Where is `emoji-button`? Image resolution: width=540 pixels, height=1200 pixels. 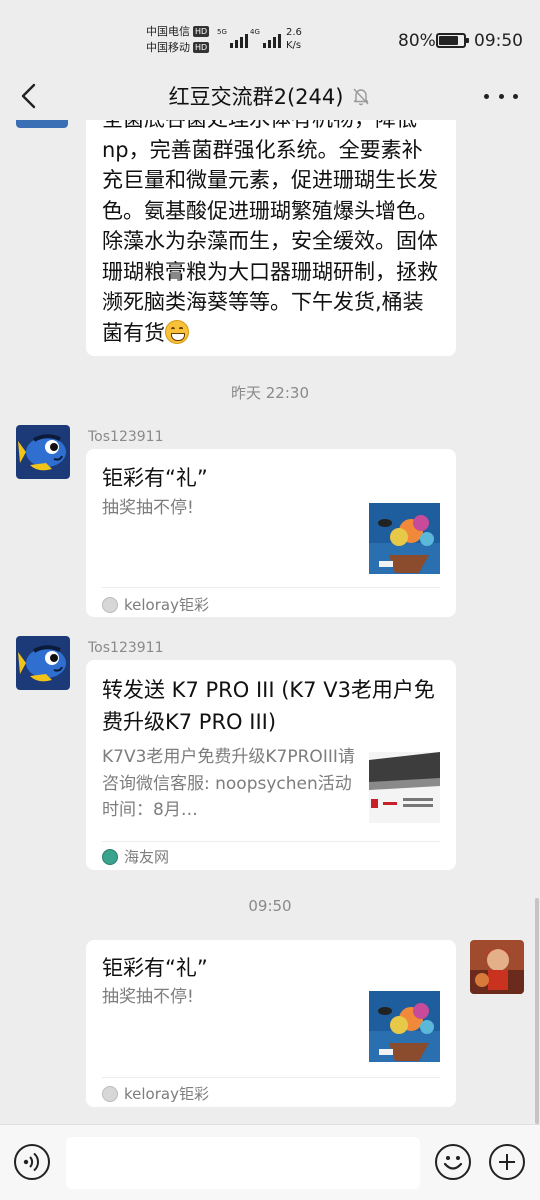 emoji-button is located at coordinates (453, 1162).